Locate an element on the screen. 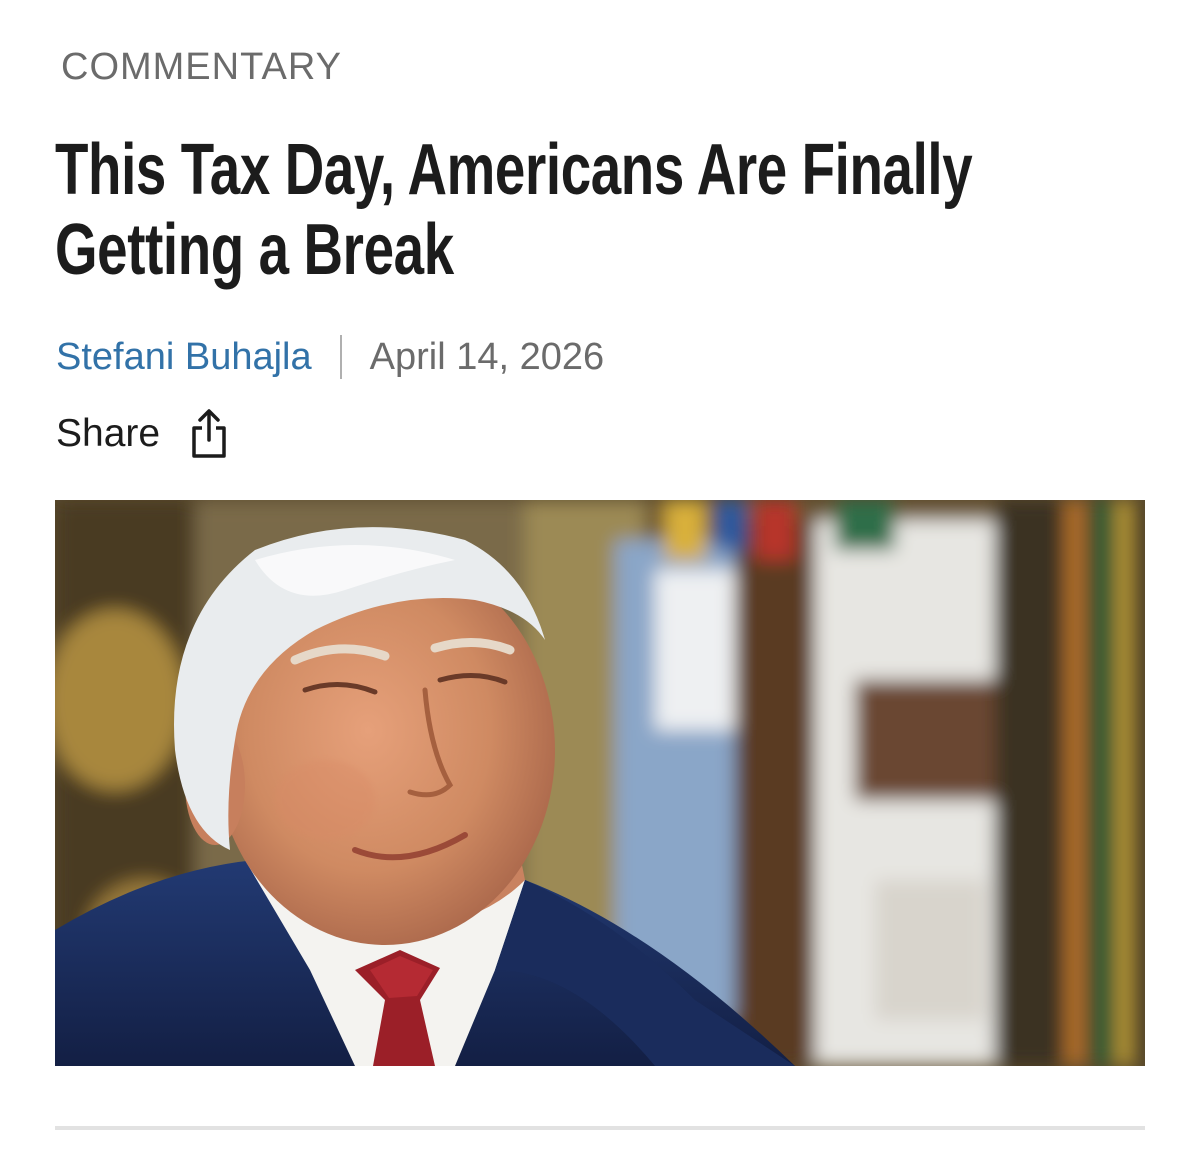  share-button: Share is located at coordinates (142, 434).